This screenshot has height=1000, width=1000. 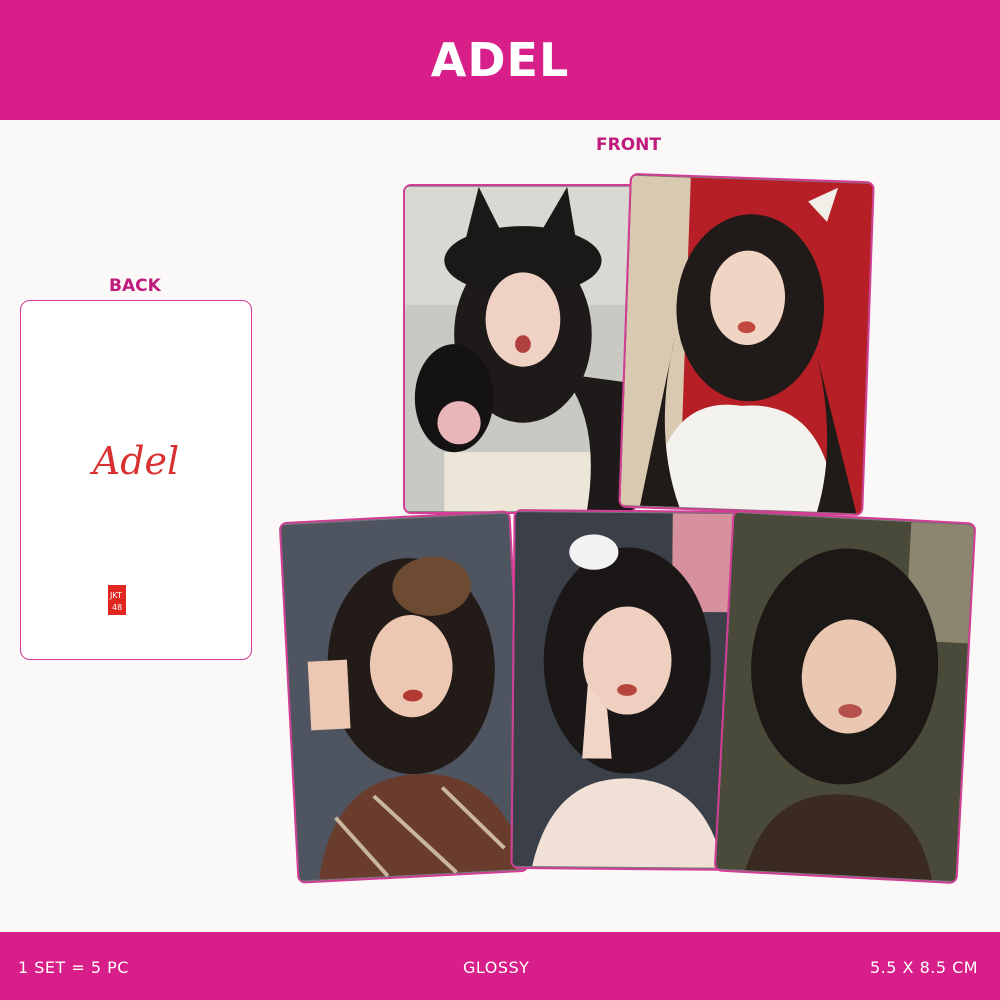 I want to click on product-title: ADEL, so click(x=500, y=60).